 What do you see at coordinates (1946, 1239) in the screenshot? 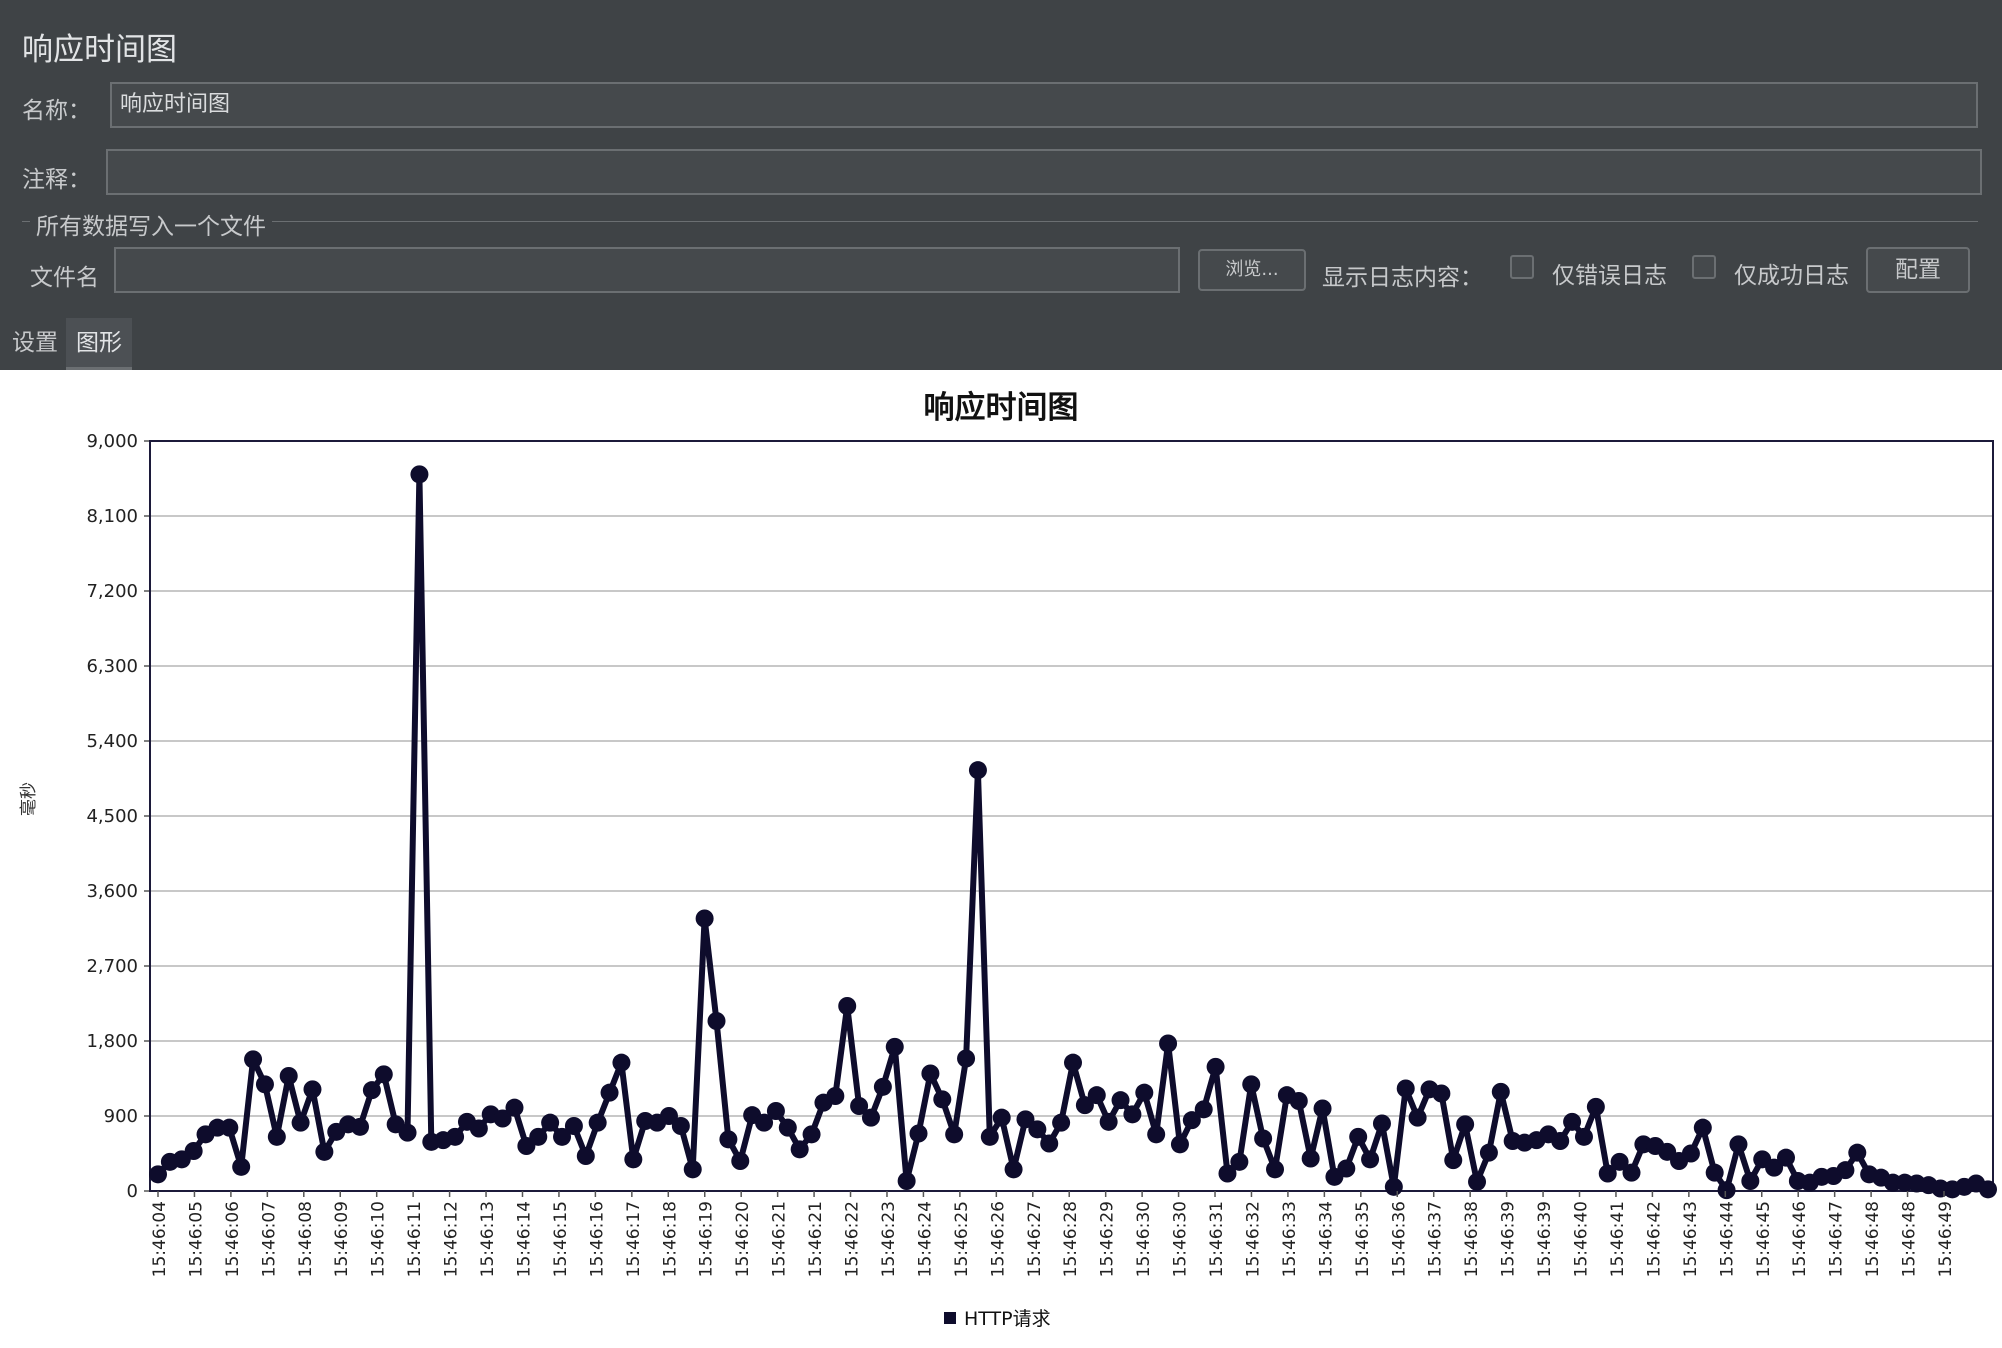
I see `x-tick-label: 15:46:49` at bounding box center [1946, 1239].